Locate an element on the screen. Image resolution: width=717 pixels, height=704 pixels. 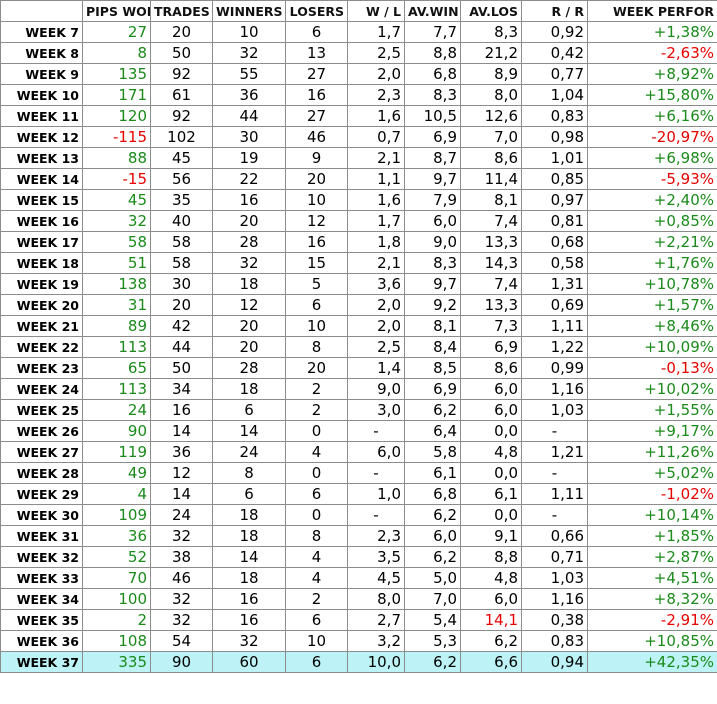
pips-won-cell: 49 is located at coordinates (116, 473).